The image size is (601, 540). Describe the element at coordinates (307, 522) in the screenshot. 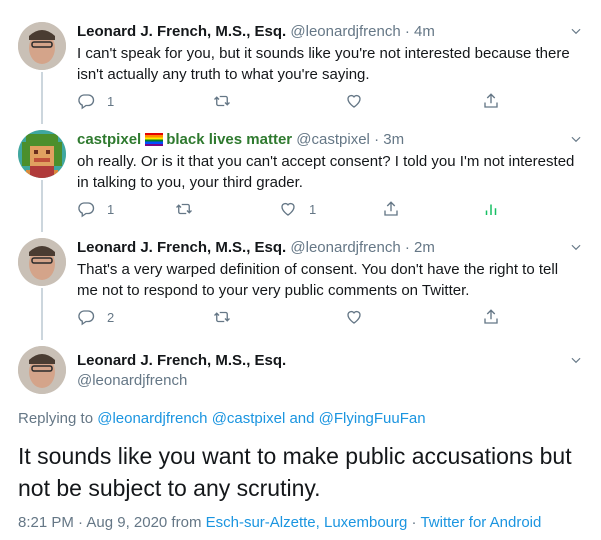

I see `location-link: Esch-sur-Alzette, Luxembourg` at that location.